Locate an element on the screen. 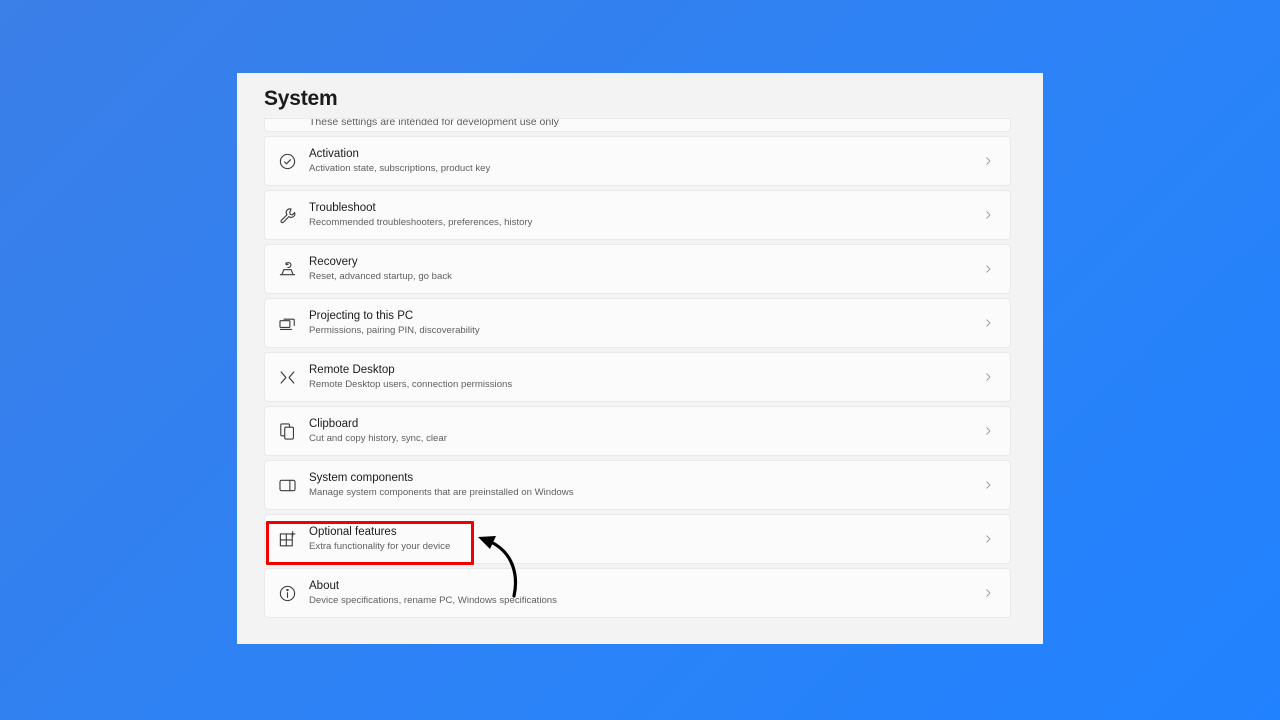 The height and width of the screenshot is (720, 1280). list-item-subtitle: Reset, advanced startup, go back is located at coordinates (380, 276).